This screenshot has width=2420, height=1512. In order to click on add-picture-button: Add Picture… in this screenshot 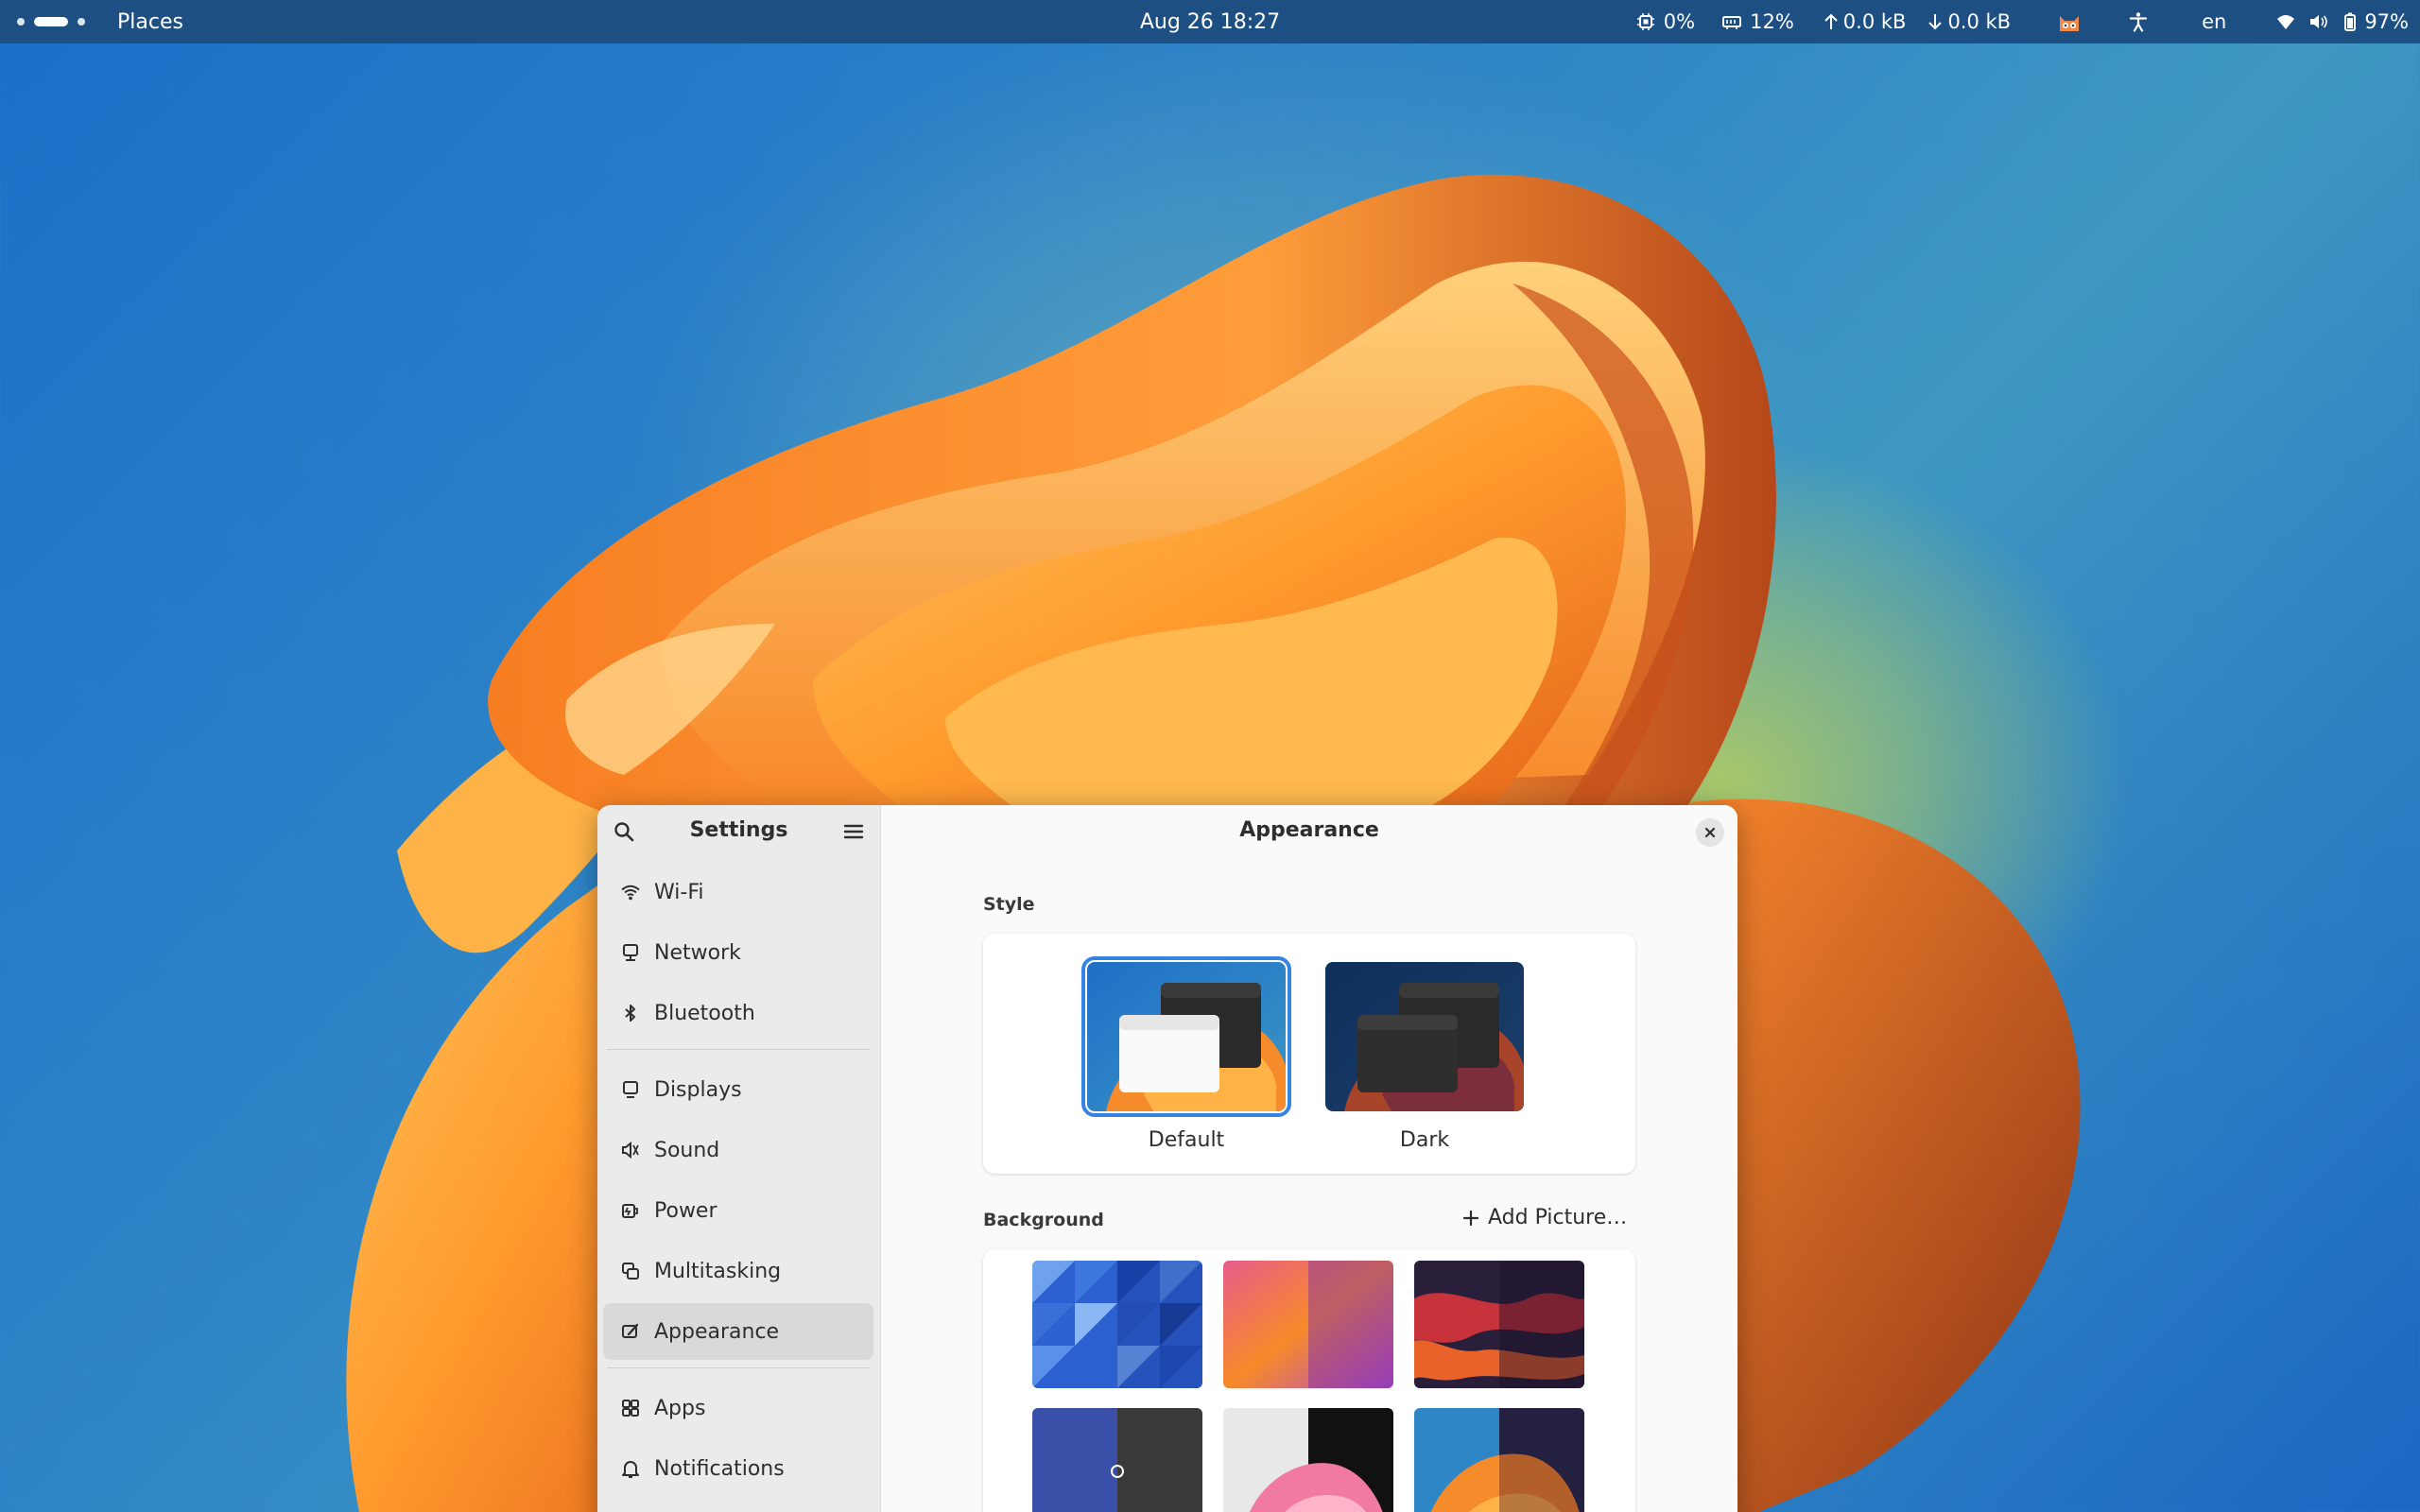, I will do `click(1544, 1217)`.